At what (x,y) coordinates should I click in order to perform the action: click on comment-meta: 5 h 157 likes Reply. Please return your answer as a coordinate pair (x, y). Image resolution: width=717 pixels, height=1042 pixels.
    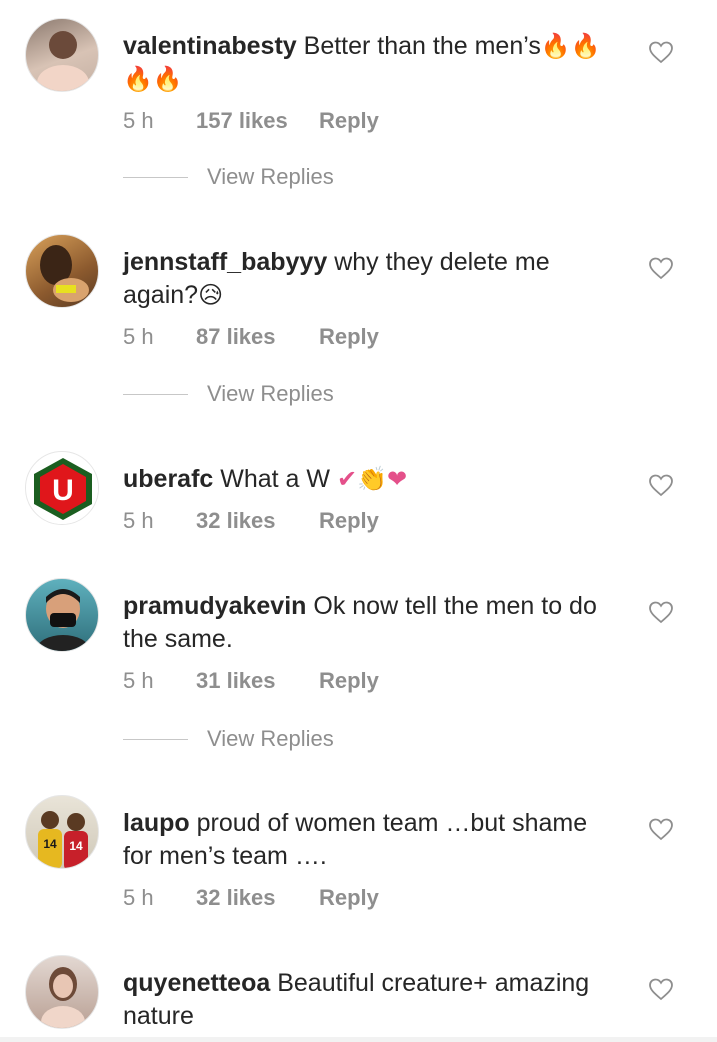
    Looking at the image, I should click on (373, 121).